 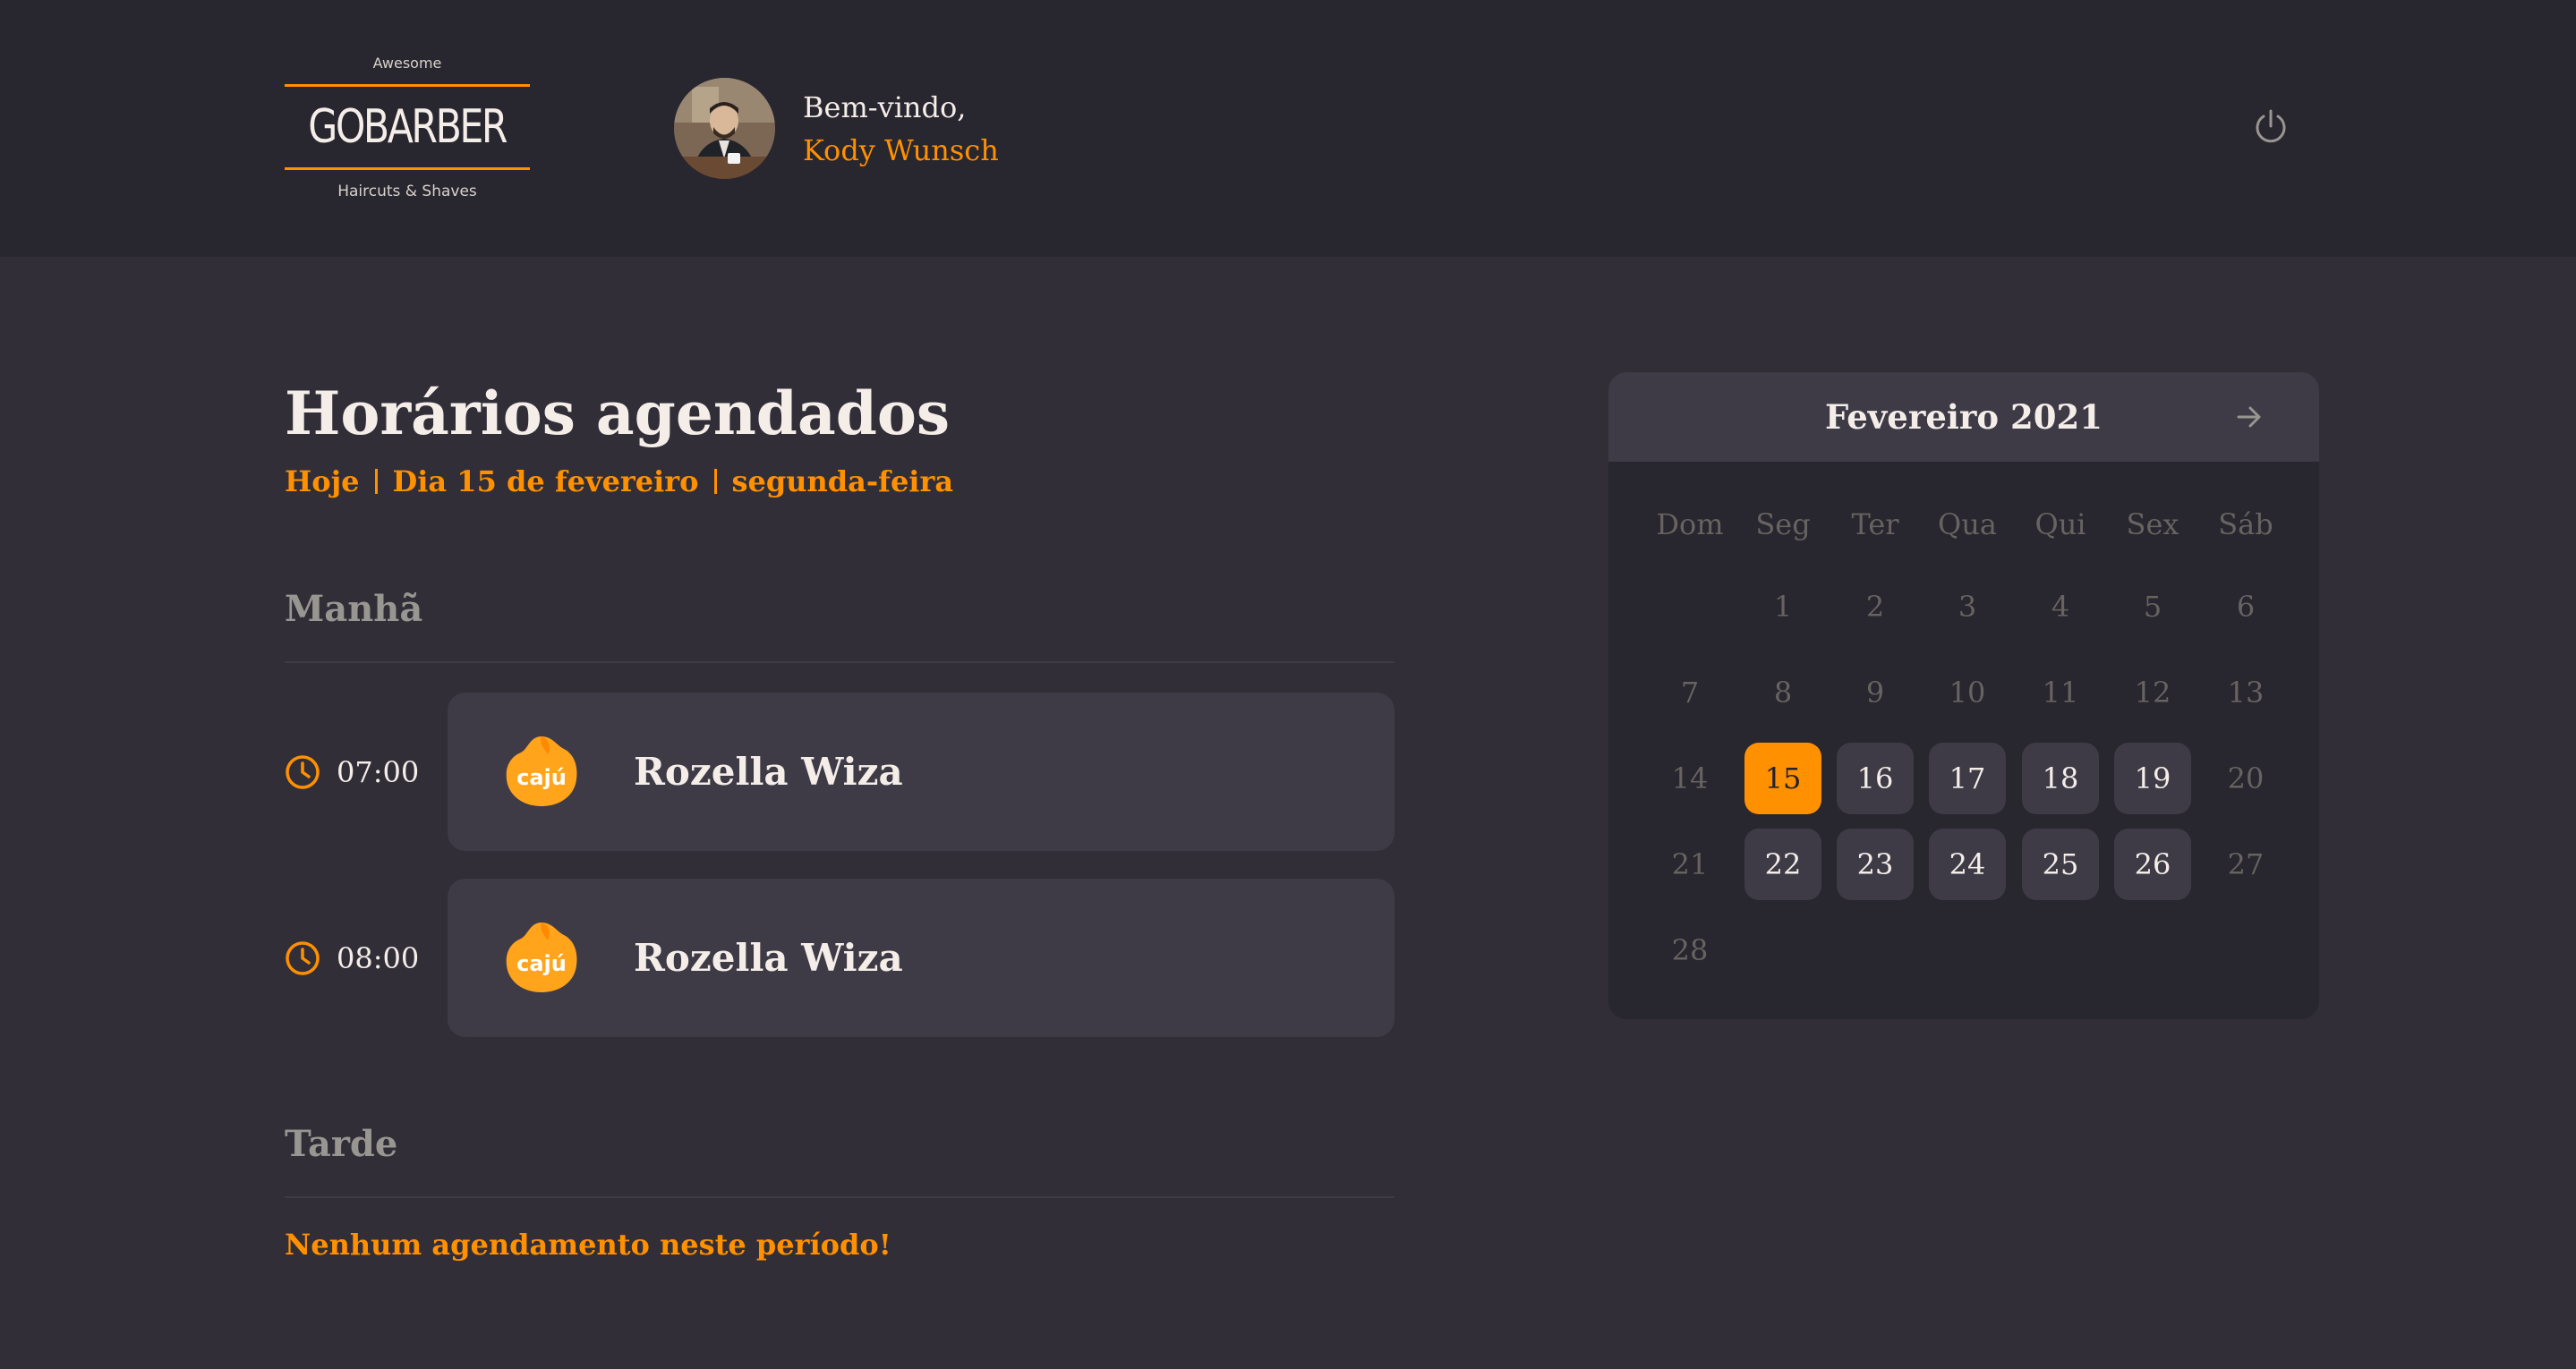 What do you see at coordinates (1690, 524) in the screenshot?
I see `weekday-label: Dom` at bounding box center [1690, 524].